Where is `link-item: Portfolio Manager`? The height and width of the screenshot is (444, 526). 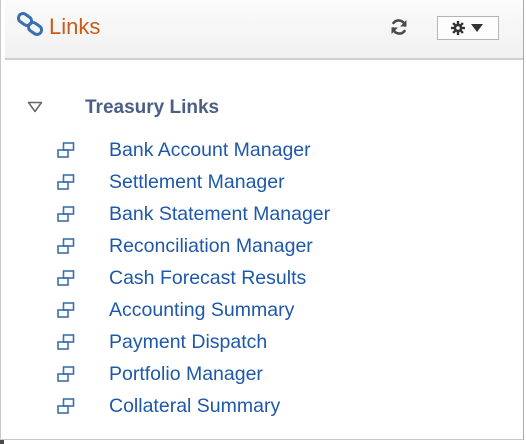
link-item: Portfolio Manager is located at coordinates (237, 377).